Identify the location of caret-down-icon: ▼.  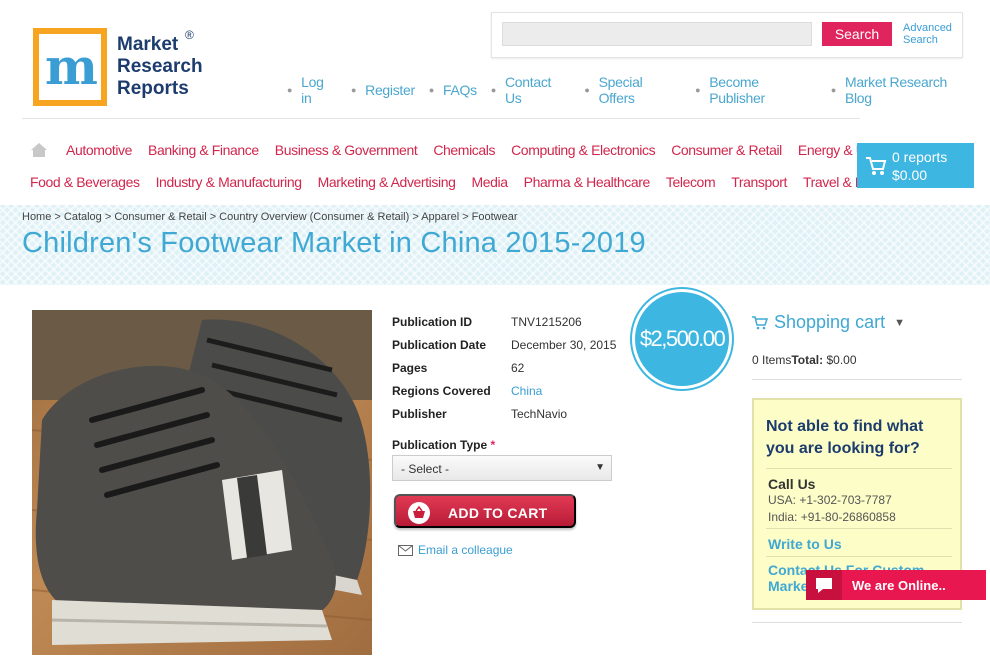
(600, 467).